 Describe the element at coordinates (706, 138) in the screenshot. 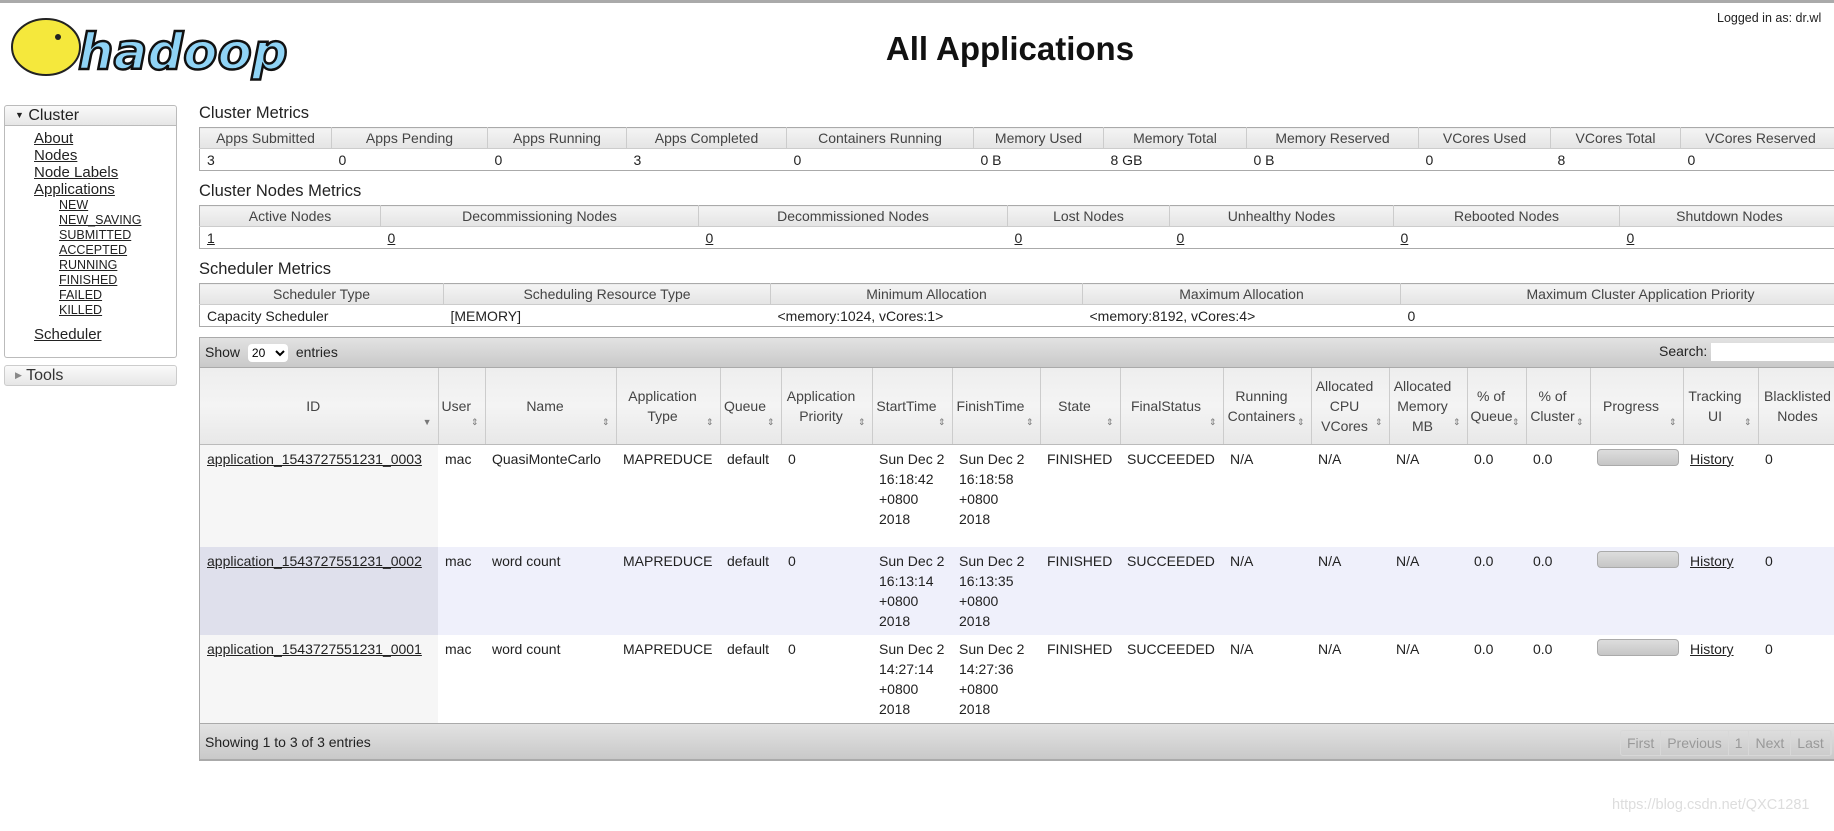

I see `column-header: Apps Completed` at that location.